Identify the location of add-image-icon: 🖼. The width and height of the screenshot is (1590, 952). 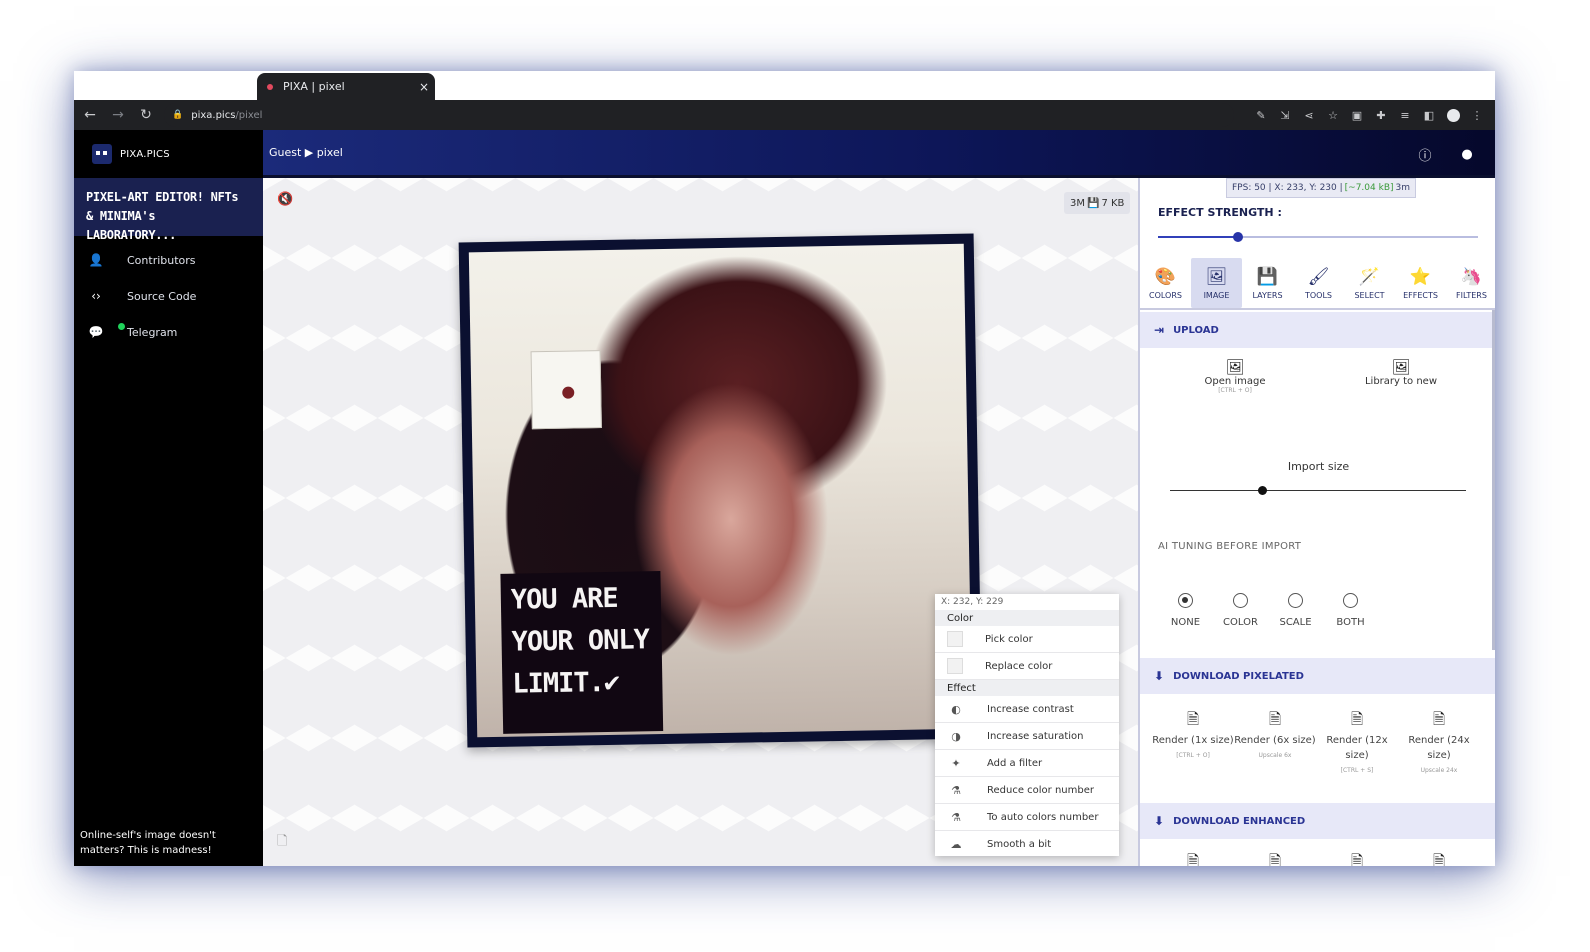
(1235, 367).